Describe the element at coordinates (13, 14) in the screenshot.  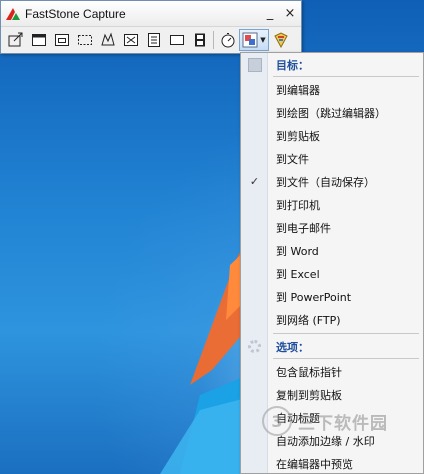
I see `faststone-logo-icon` at that location.